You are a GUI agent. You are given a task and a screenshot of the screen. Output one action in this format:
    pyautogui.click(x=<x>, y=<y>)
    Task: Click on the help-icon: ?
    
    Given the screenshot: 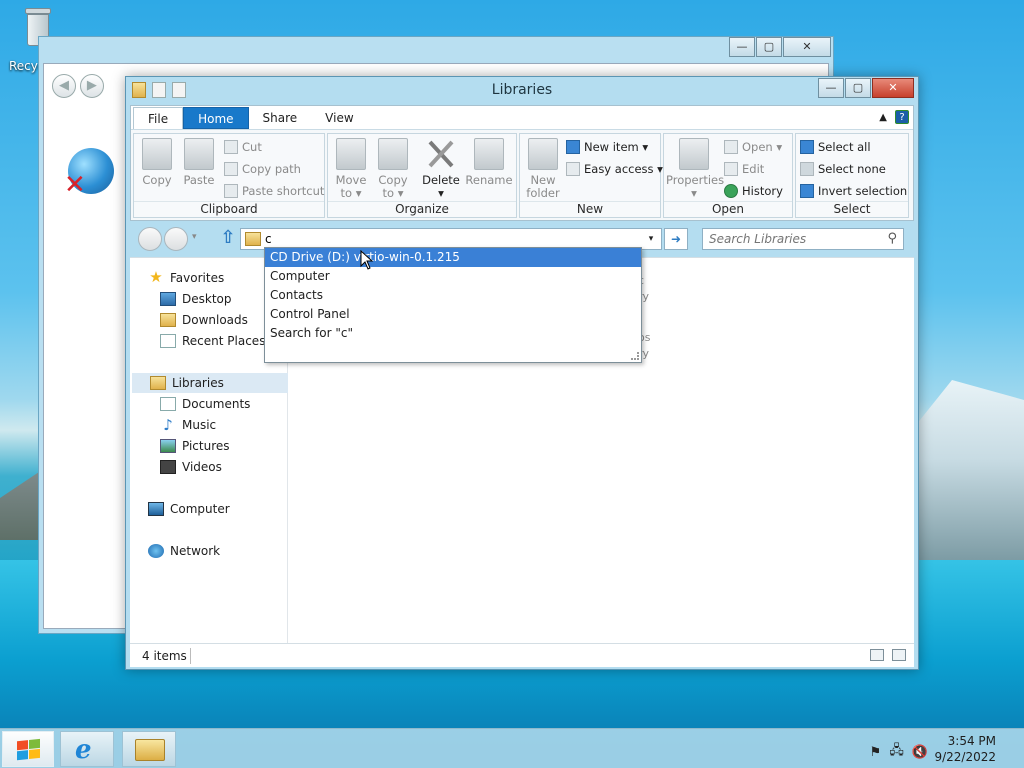 What is the action you would take?
    pyautogui.click(x=902, y=117)
    